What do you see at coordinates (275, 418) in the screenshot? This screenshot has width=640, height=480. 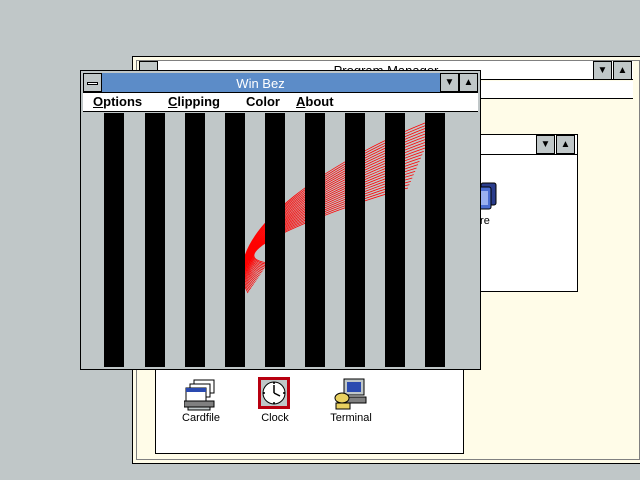 I see `clock-label: Clock` at bounding box center [275, 418].